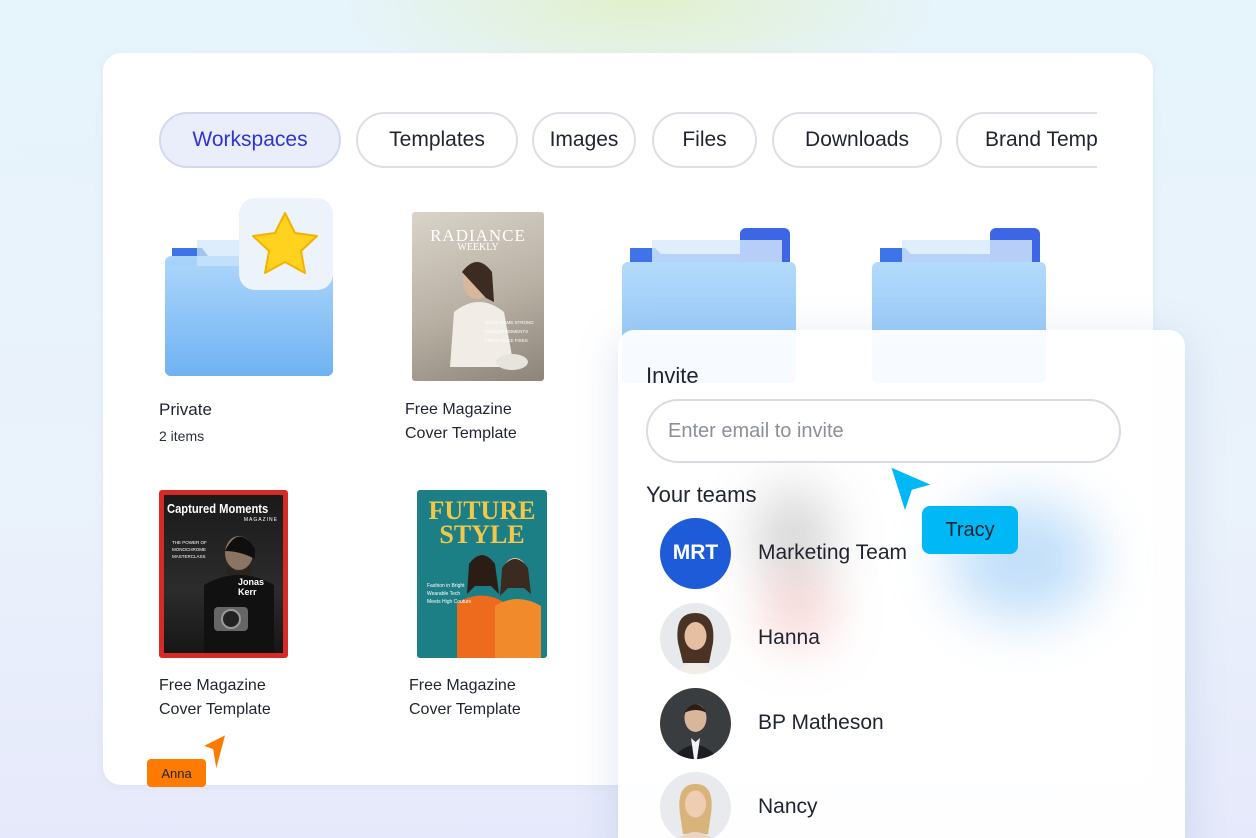 This screenshot has width=1256, height=838. Describe the element at coordinates (788, 806) in the screenshot. I see `member-name: Nancy` at that location.